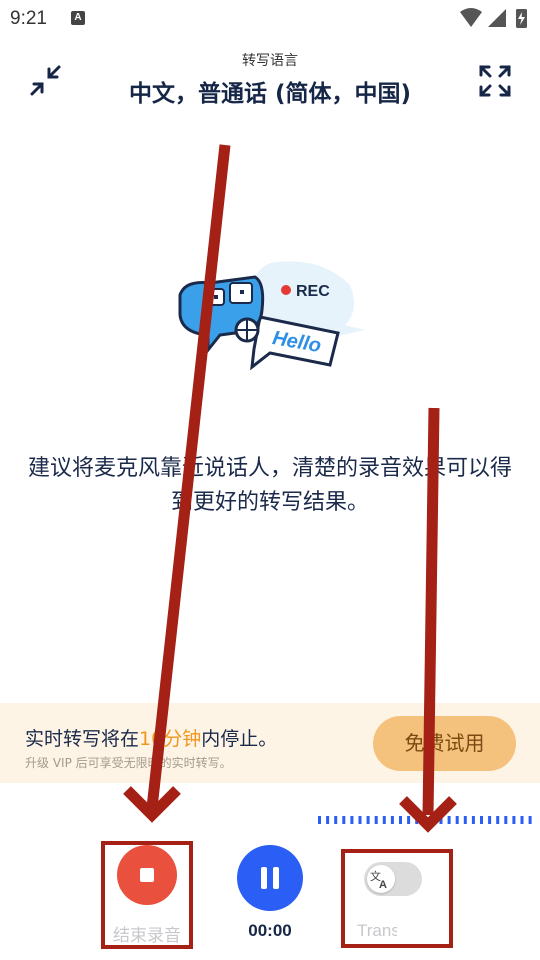 Image resolution: width=540 pixels, height=960 pixels. What do you see at coordinates (397, 898) in the screenshot?
I see `annotation-box-translate` at bounding box center [397, 898].